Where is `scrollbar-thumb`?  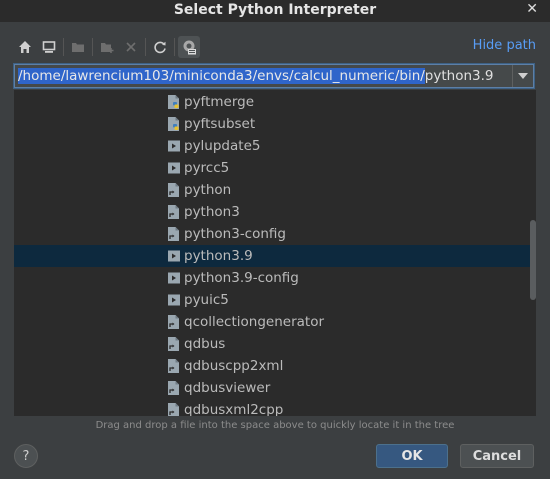
scrollbar-thumb is located at coordinates (533, 260).